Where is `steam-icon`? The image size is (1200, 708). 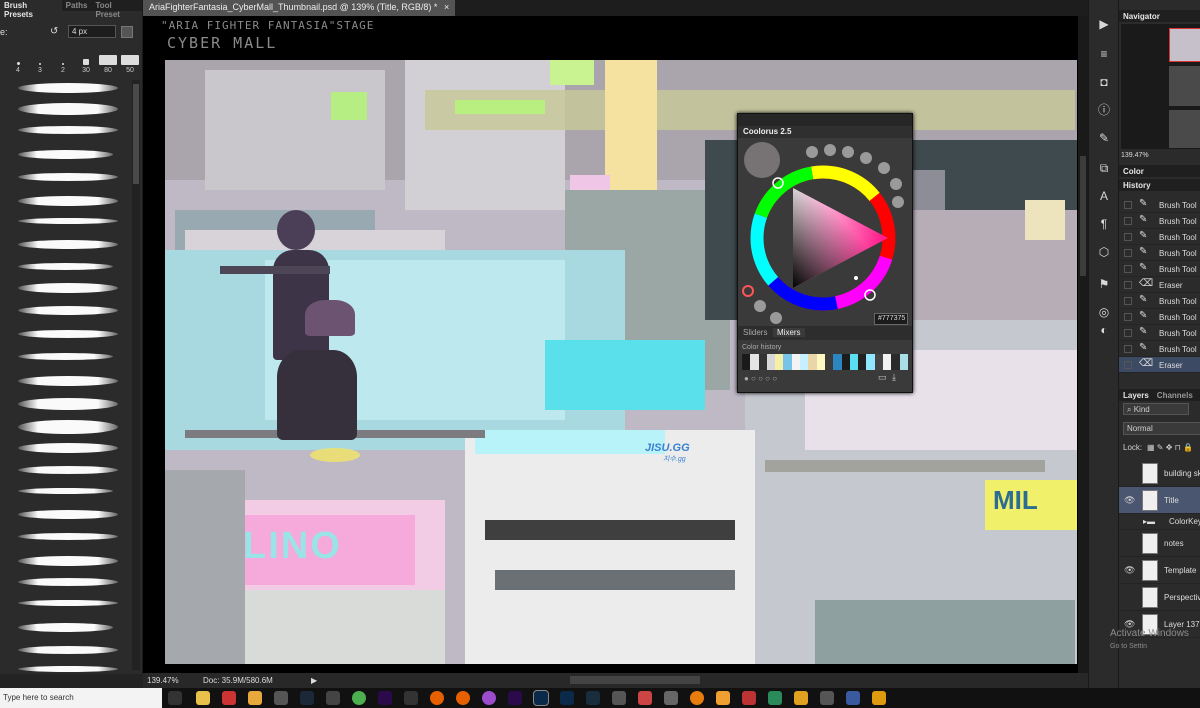 steam-icon is located at coordinates (307, 698).